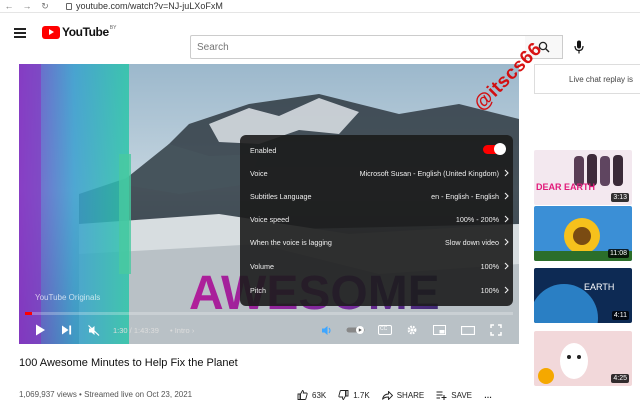 Image resolution: width=640 pixels, height=401 pixels. What do you see at coordinates (343, 395) in the screenshot?
I see `thumbs-down-icon` at bounding box center [343, 395].